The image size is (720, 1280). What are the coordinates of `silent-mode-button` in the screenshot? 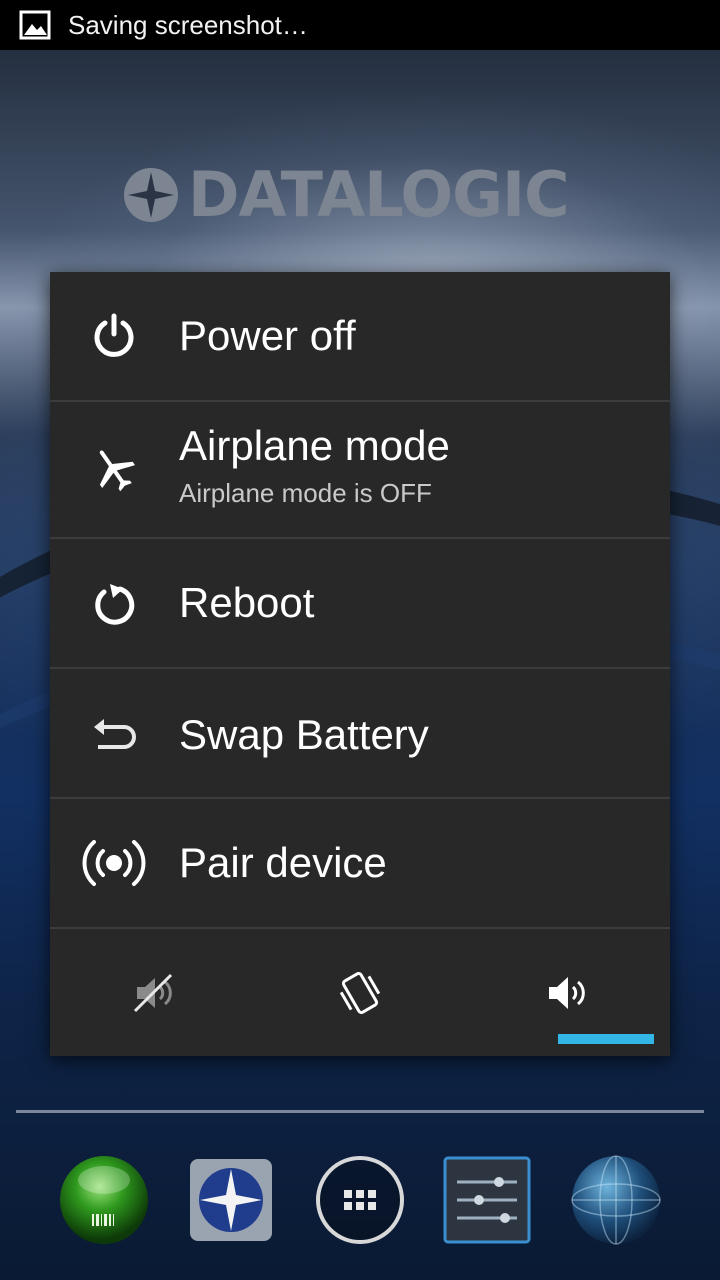 It's located at (153, 993).